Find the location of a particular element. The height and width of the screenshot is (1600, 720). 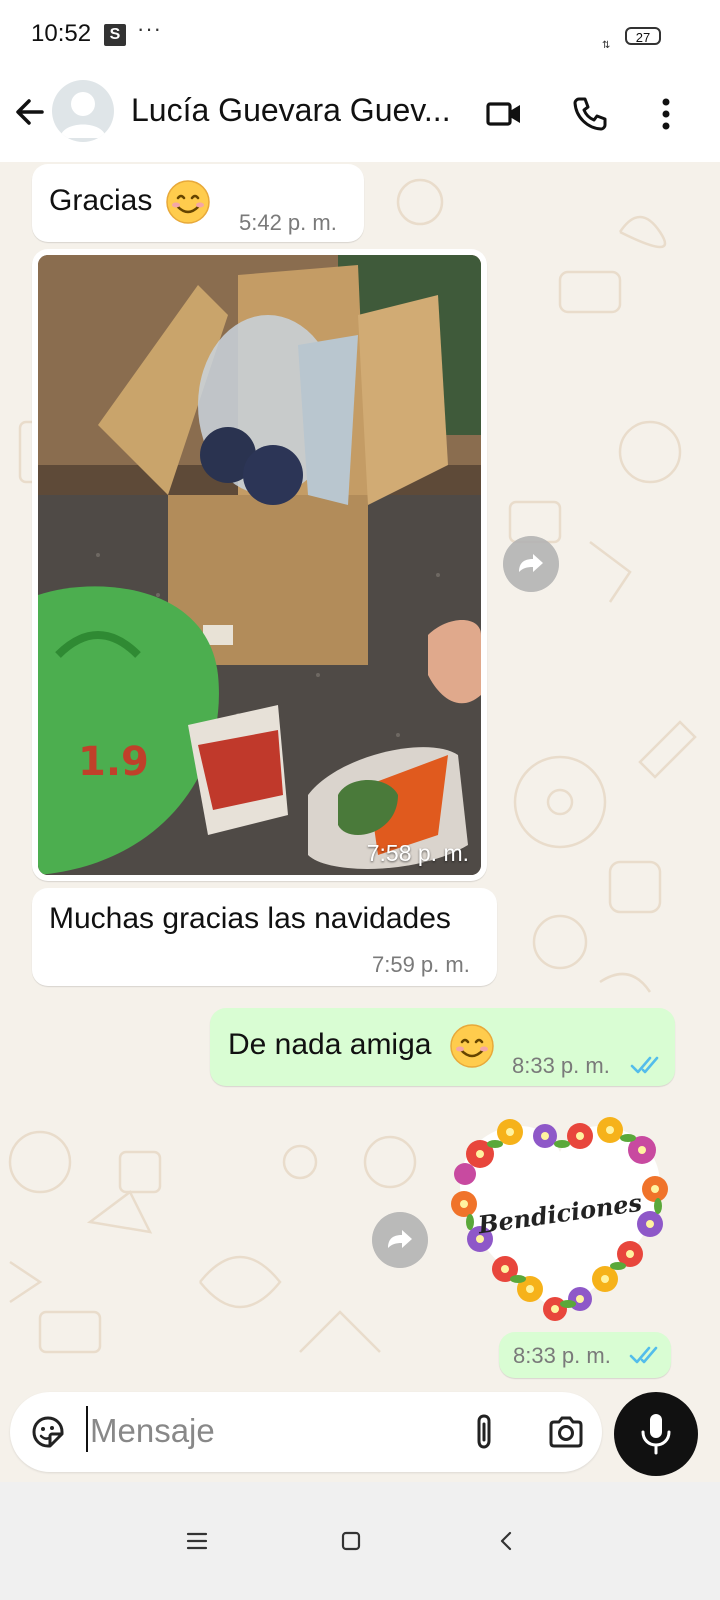

camera-icon is located at coordinates (566, 1432).